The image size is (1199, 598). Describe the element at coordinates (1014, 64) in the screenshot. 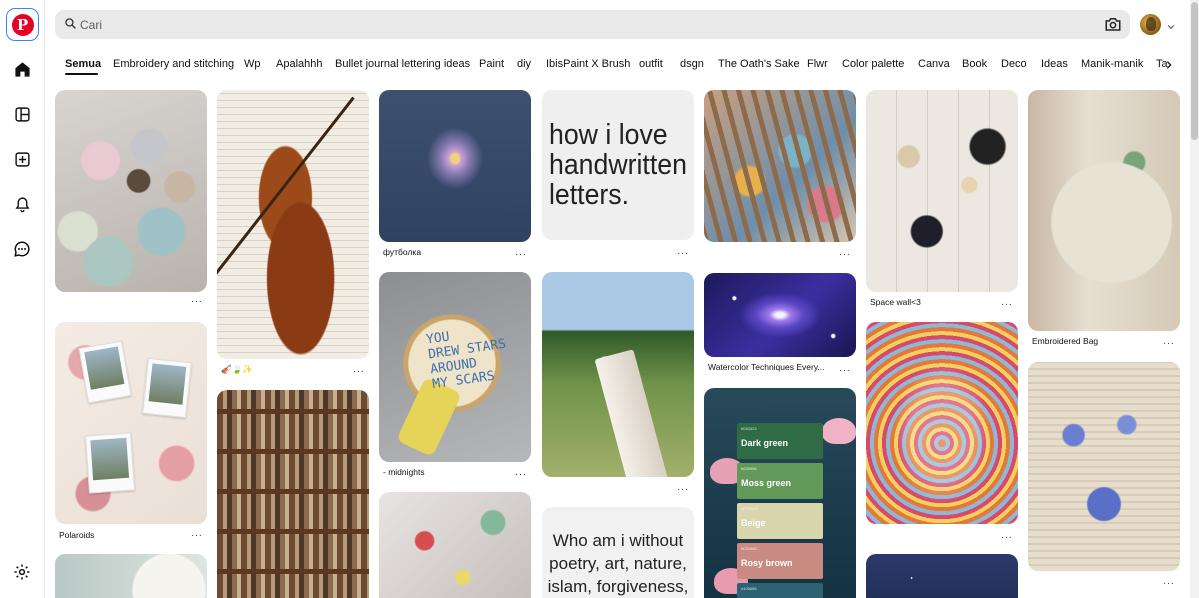

I see `tab-deco: Deco` at that location.